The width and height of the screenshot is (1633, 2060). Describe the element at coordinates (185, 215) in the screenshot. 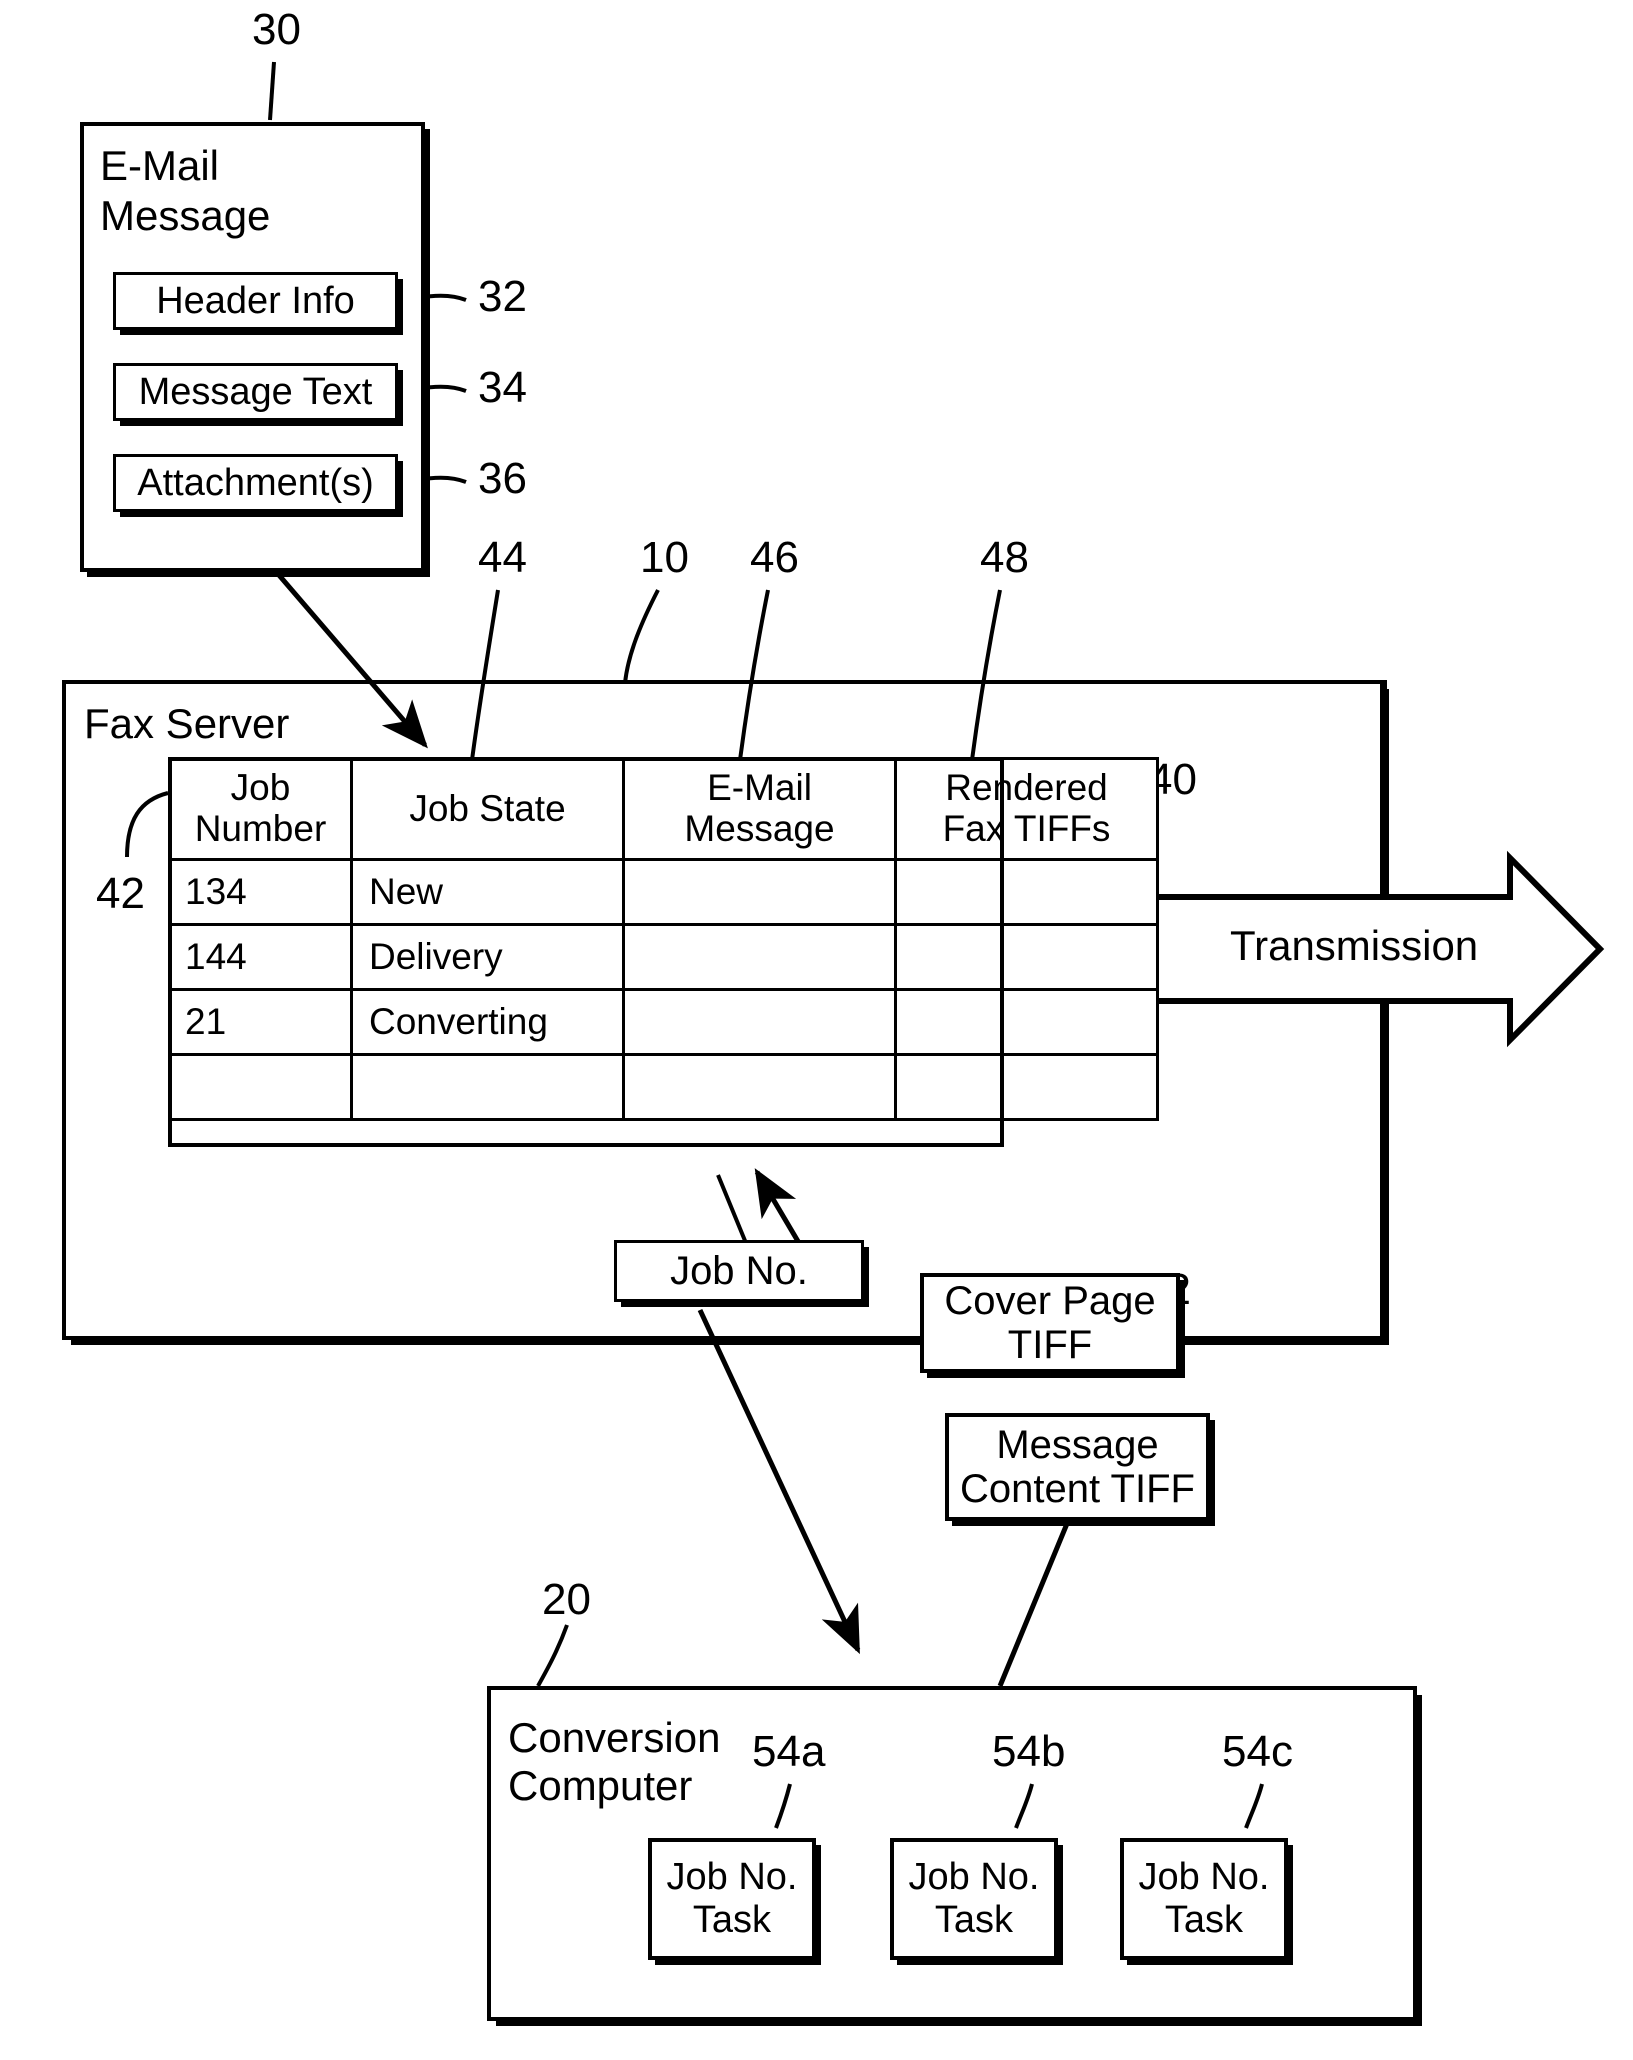

I see `email-message-title-line2: Message` at that location.